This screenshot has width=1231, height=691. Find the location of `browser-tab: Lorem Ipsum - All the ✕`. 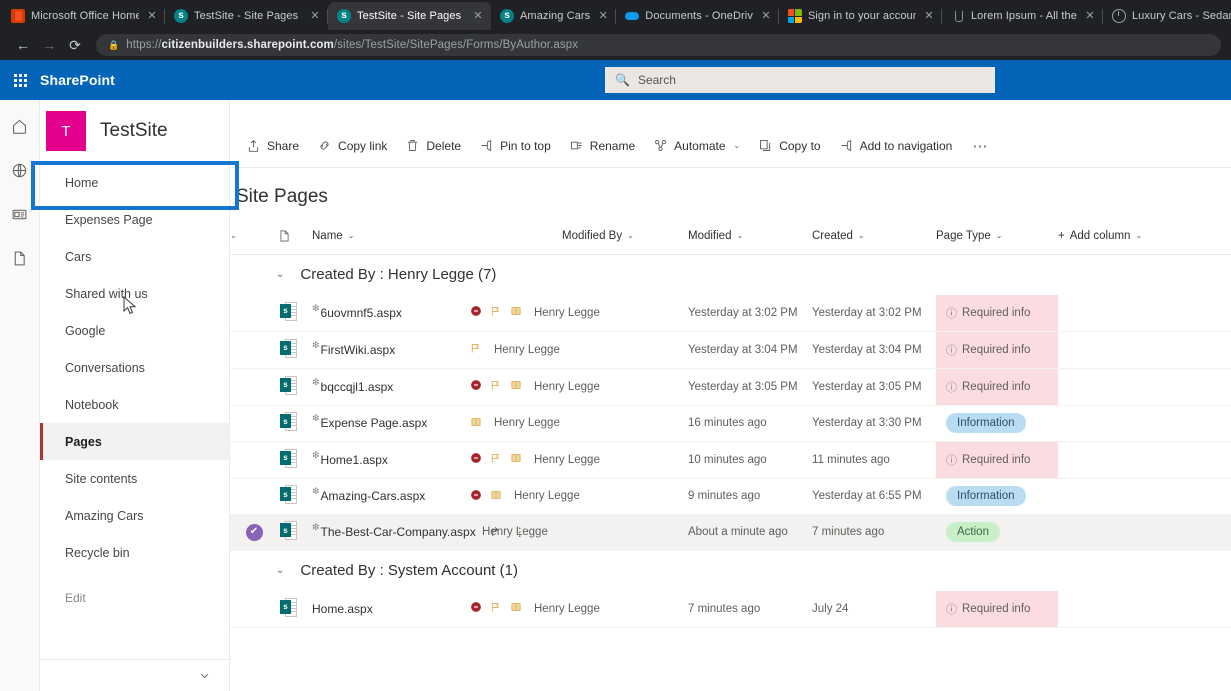

browser-tab: Lorem Ipsum - All the ✕ is located at coordinates (1022, 16).